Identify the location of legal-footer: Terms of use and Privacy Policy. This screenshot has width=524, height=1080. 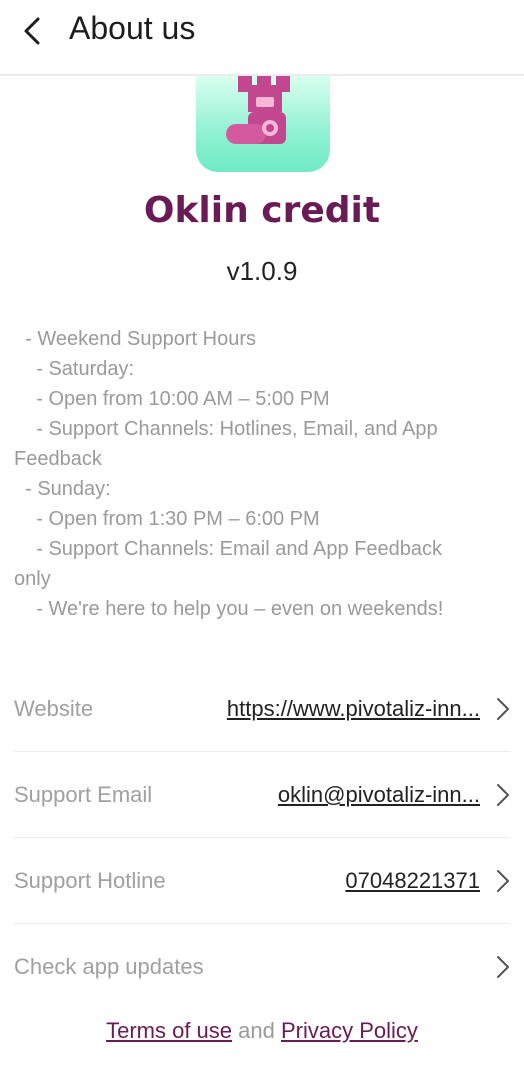
(262, 1031).